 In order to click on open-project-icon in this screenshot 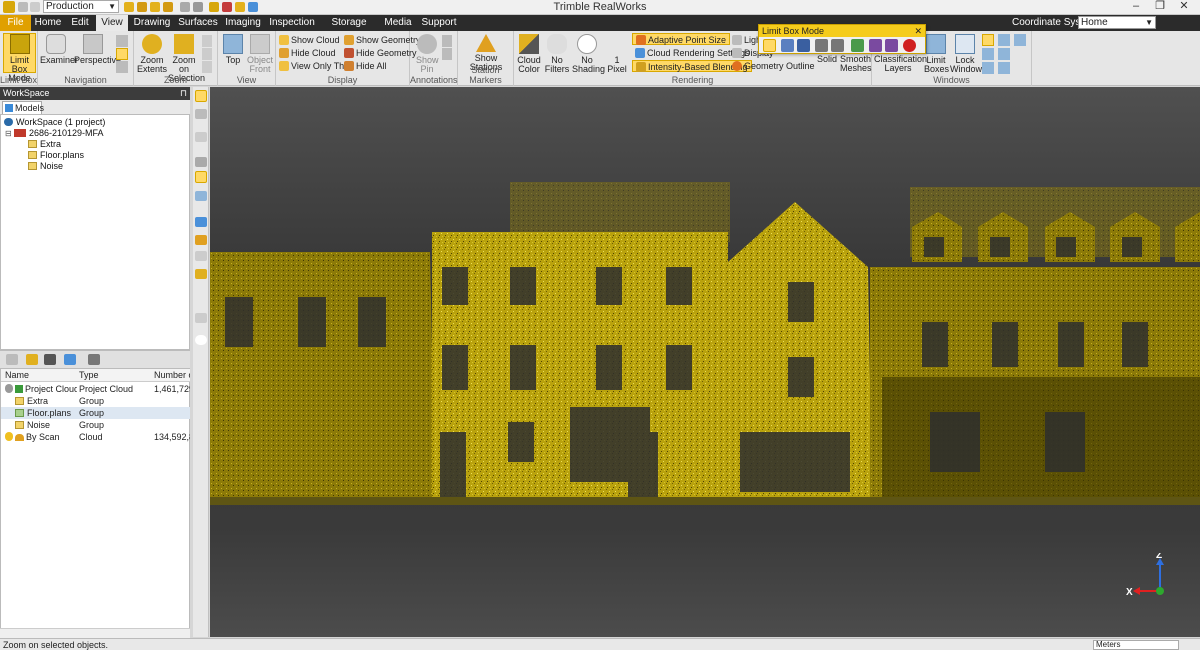, I will do `click(142, 7)`.